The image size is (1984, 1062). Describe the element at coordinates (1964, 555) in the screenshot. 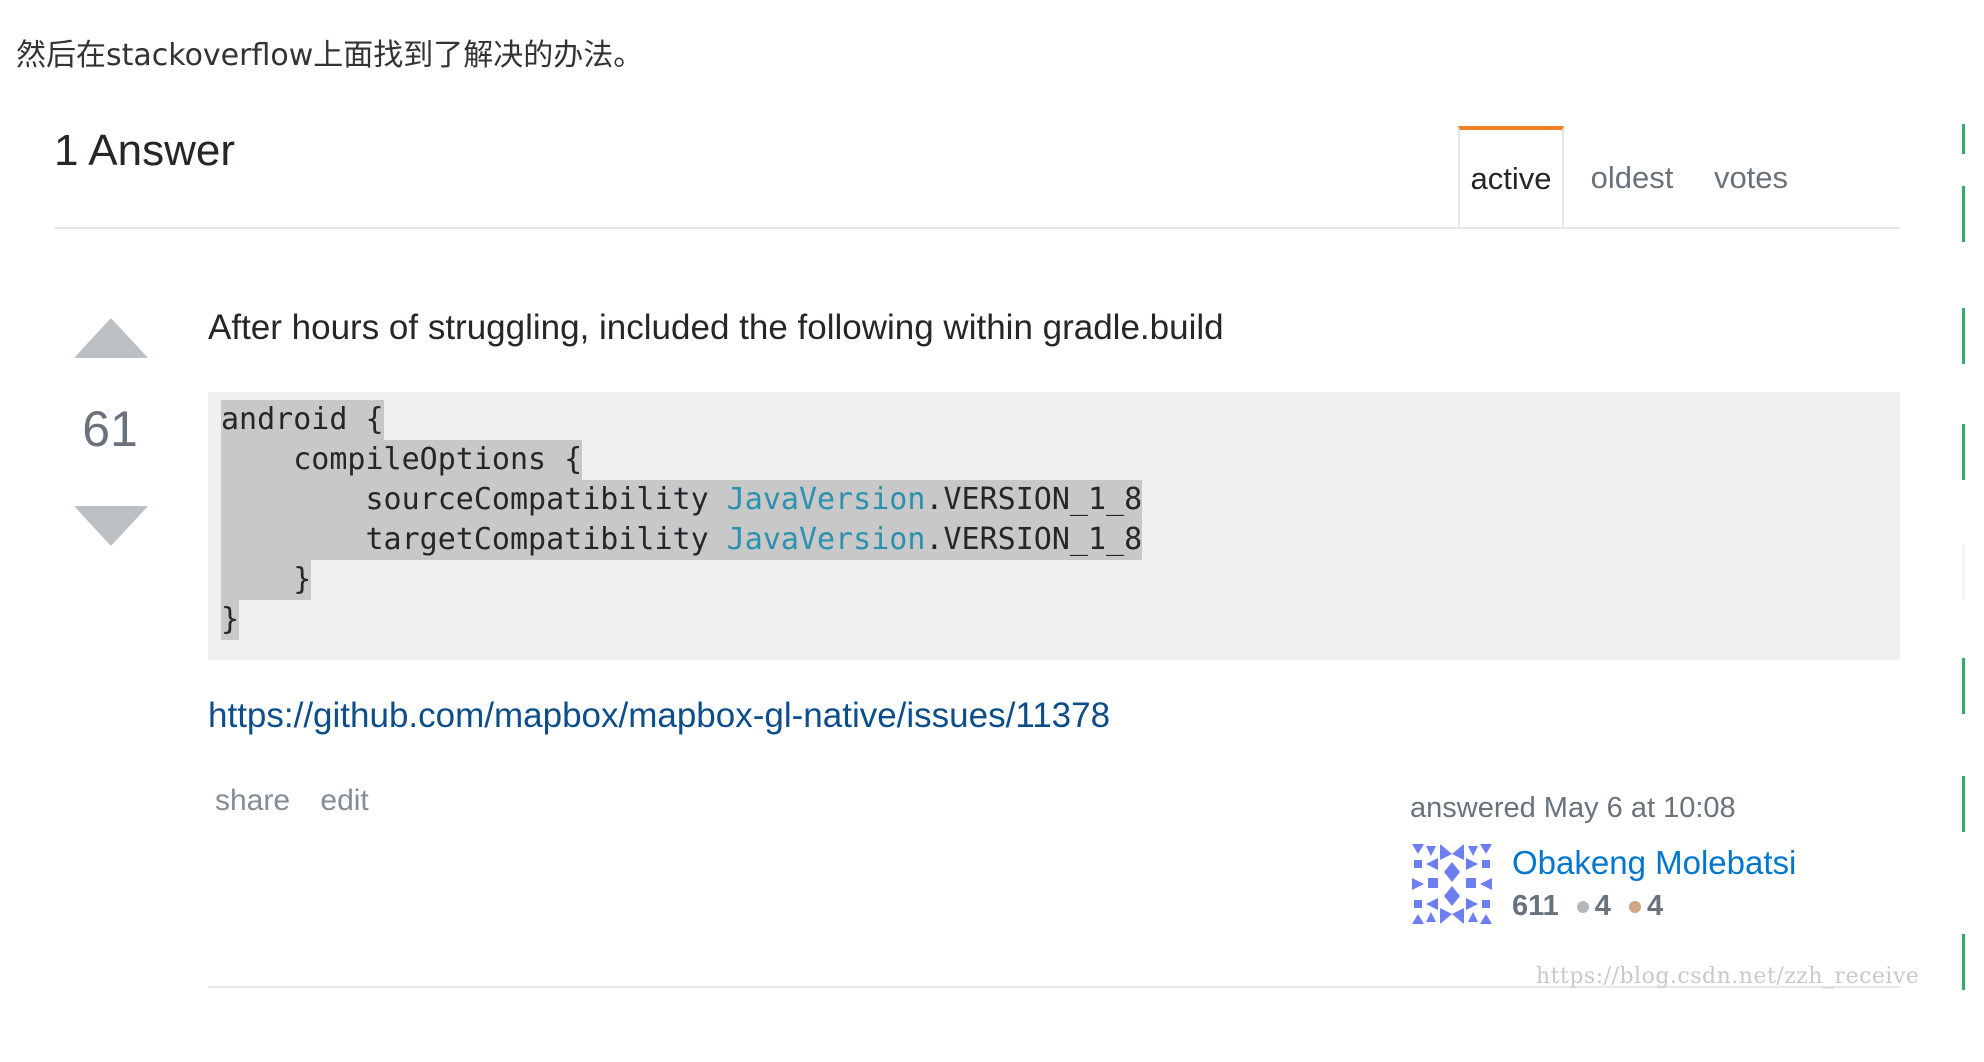

I see `right-edge-bars` at that location.